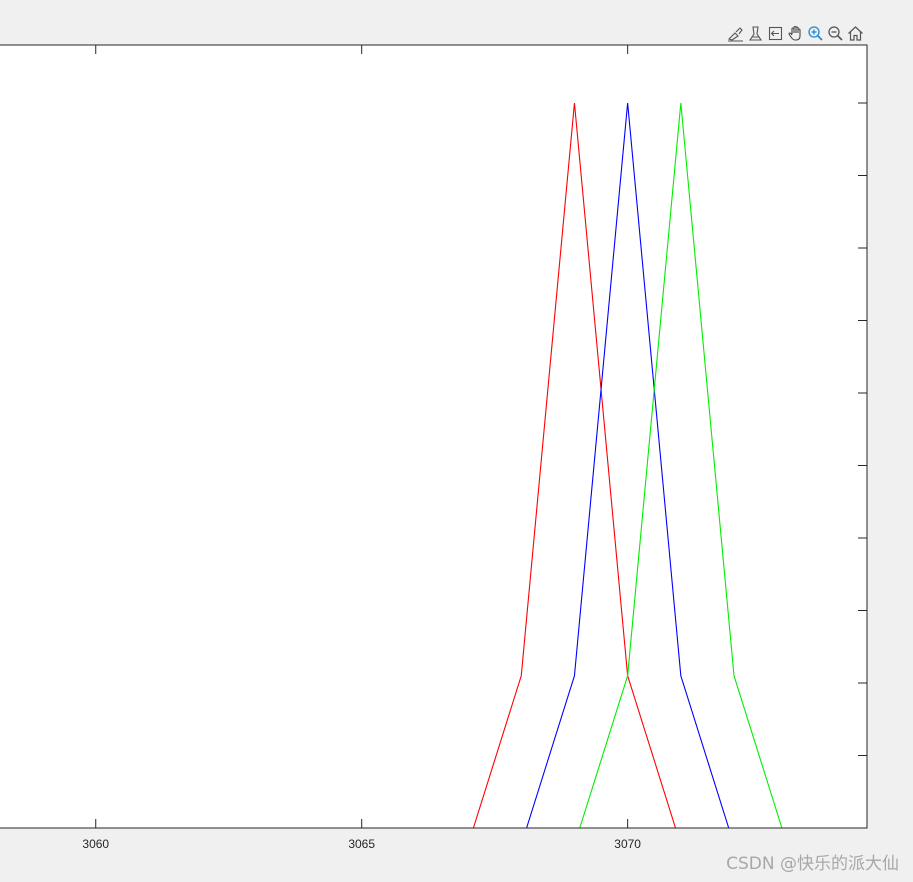  What do you see at coordinates (812, 864) in the screenshot?
I see `watermark: CSDN @快乐的派大仙` at bounding box center [812, 864].